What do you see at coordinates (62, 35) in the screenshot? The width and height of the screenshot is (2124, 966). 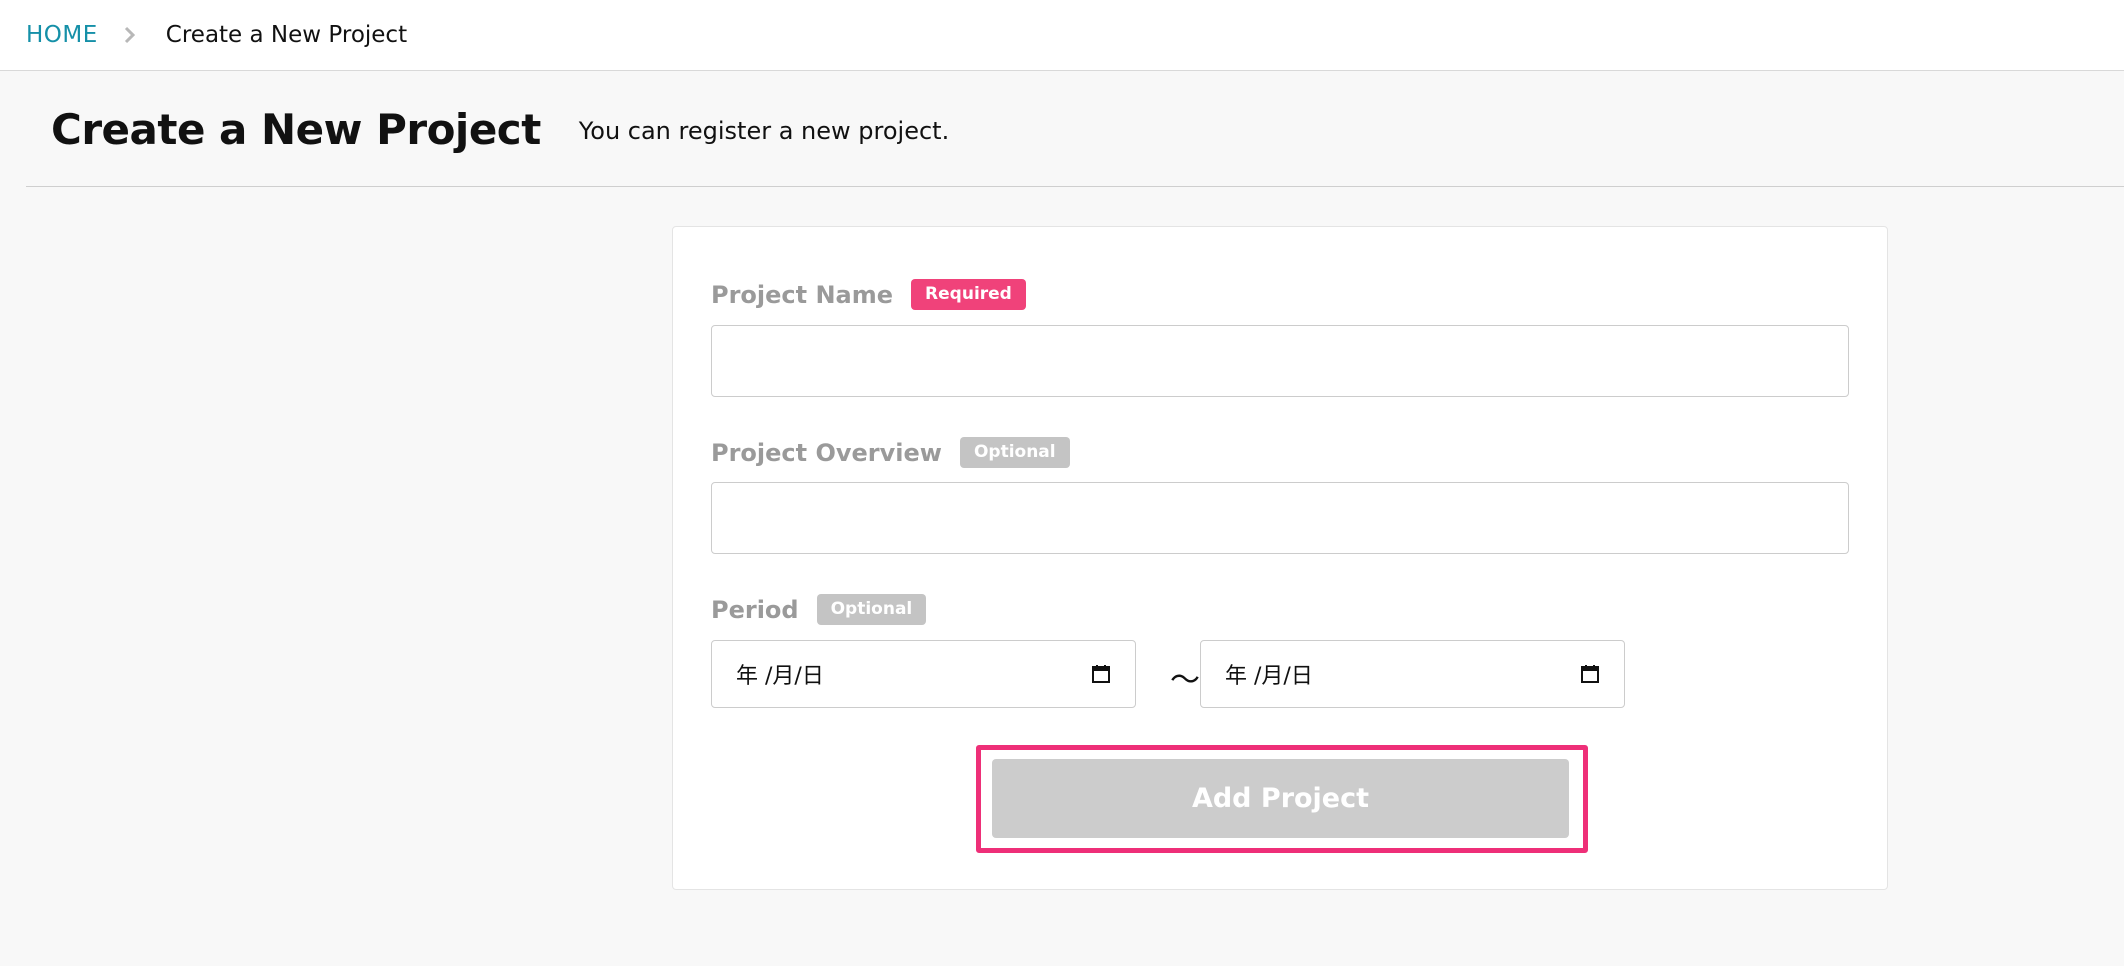 I see `breadcrumb-home-link: HOME` at bounding box center [62, 35].